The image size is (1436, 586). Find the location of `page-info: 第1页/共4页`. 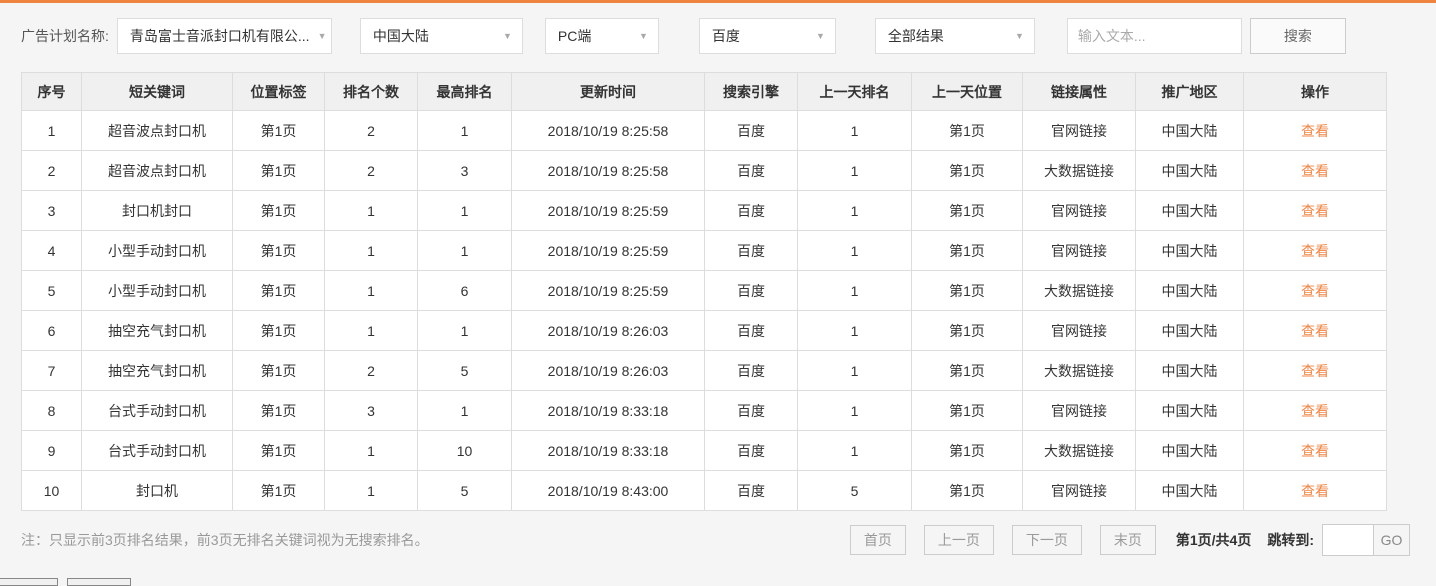

page-info: 第1页/共4页 is located at coordinates (1213, 540).